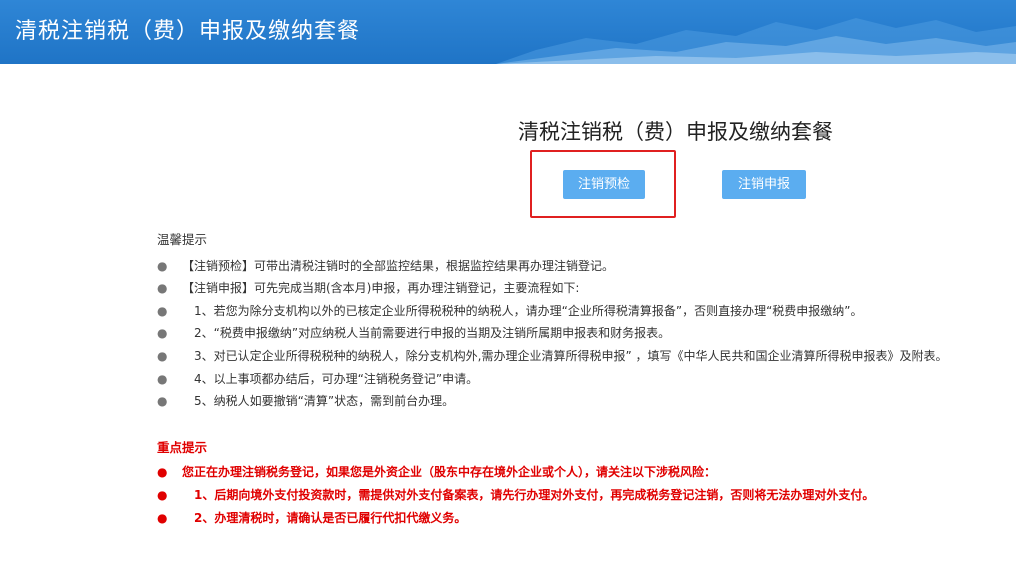 The width and height of the screenshot is (1016, 562). I want to click on list-item: ● 【注销申报】可先完成当期(含本月)申报，再办理注销登记，主要流程如下:, so click(368, 288).